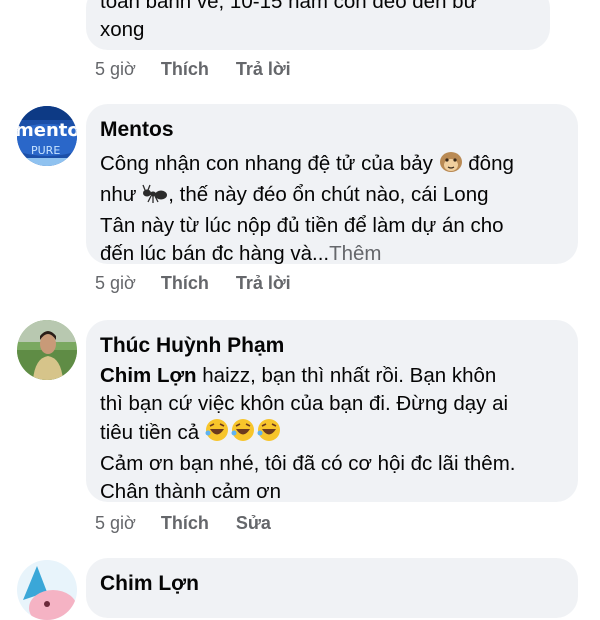 Image resolution: width=600 pixels, height=620 pixels. What do you see at coordinates (253, 523) in the screenshot?
I see `edit-button: Sửa` at bounding box center [253, 523].